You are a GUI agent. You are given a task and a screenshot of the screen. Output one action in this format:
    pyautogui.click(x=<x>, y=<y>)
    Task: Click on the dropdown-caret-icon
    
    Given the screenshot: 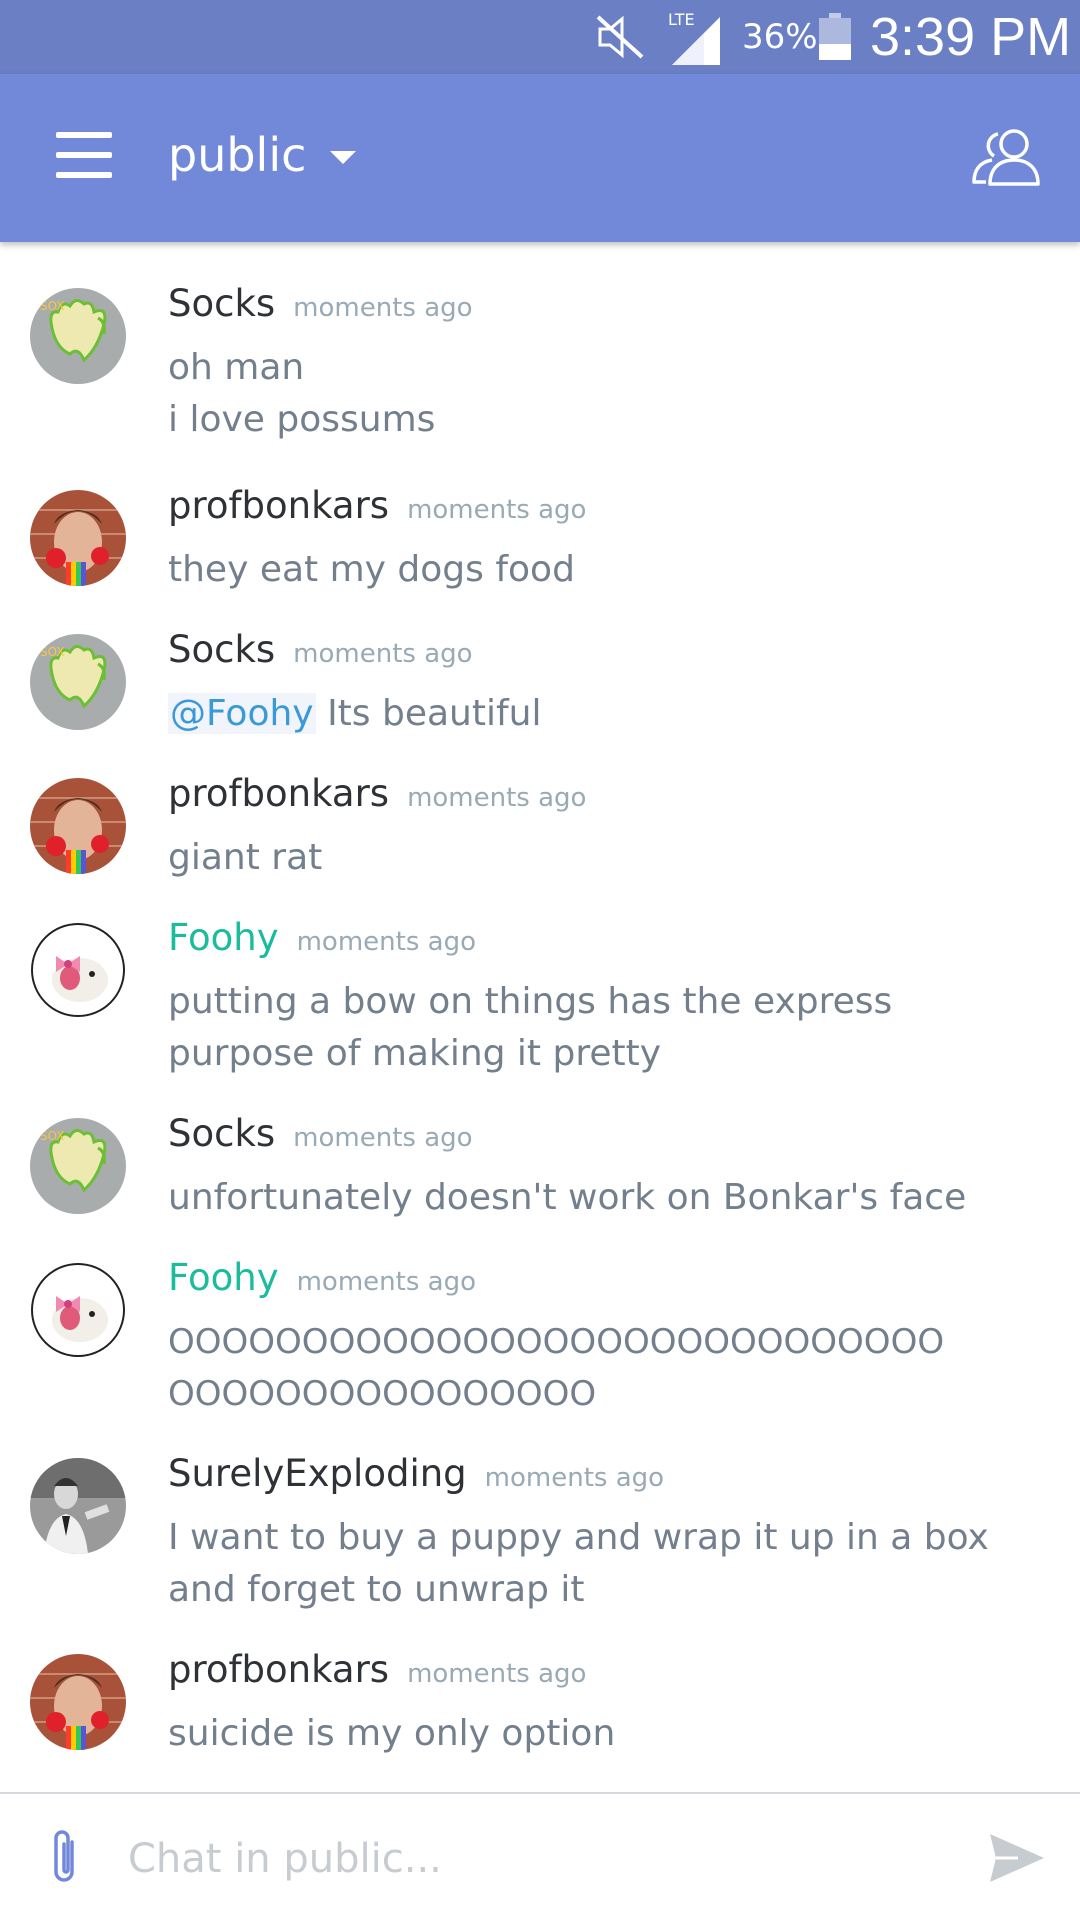 What is the action you would take?
    pyautogui.click(x=343, y=157)
    